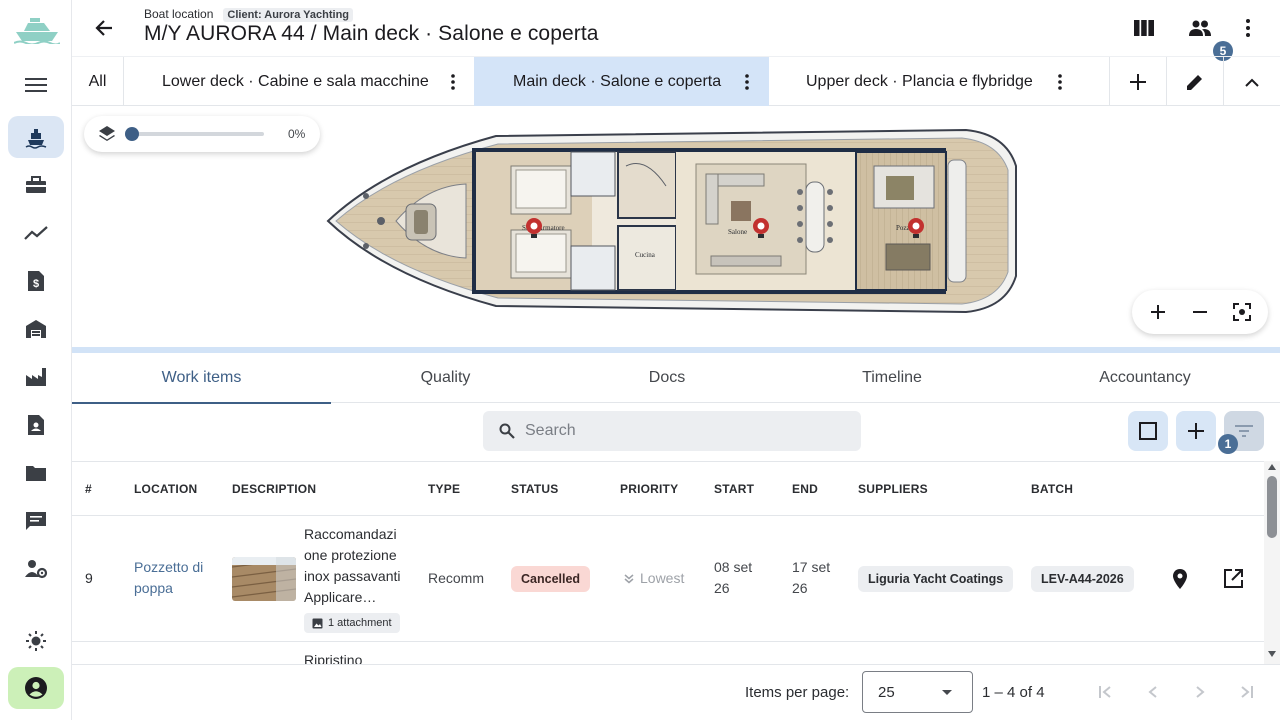 Image resolution: width=1280 pixels, height=720 pixels. Describe the element at coordinates (811, 577) in the screenshot. I see `row-end-date: 17 set 26` at that location.